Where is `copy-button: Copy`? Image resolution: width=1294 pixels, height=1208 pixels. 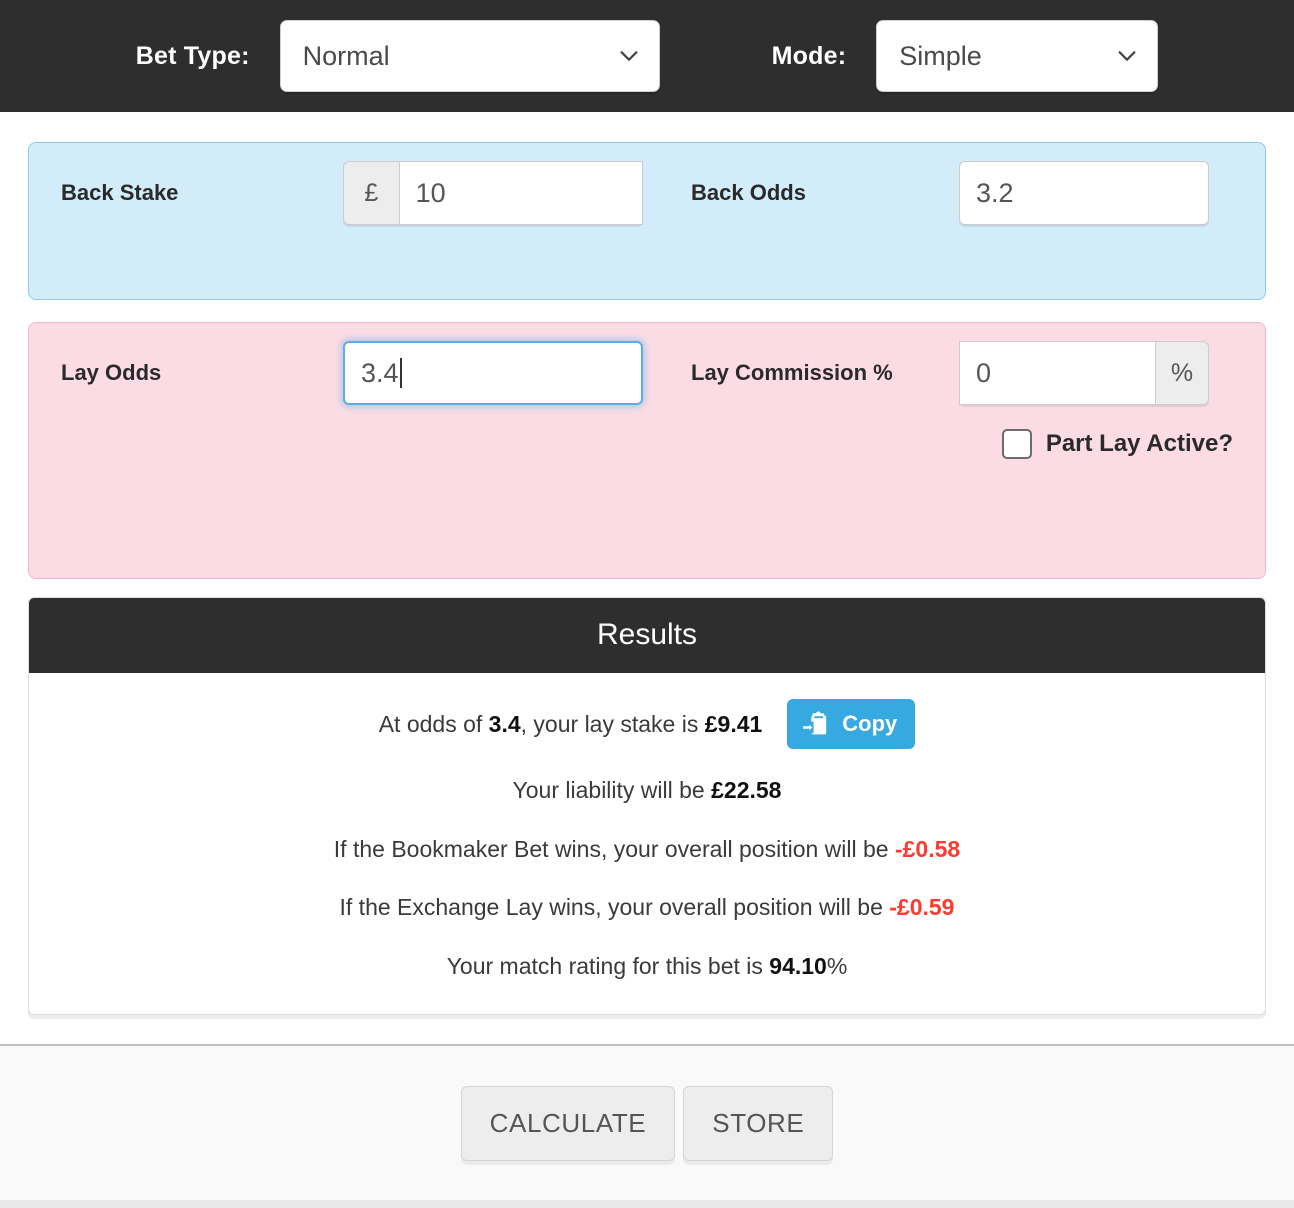
copy-button: Copy is located at coordinates (851, 724).